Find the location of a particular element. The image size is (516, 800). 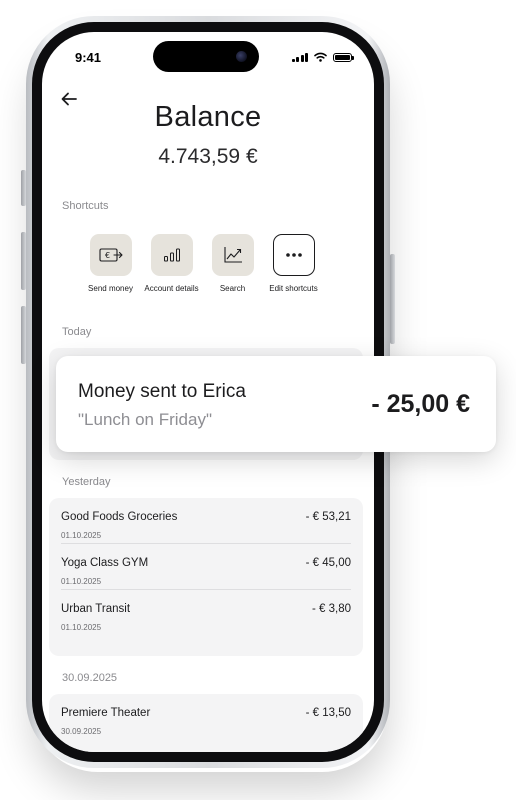

battery-icon is located at coordinates (343, 57).